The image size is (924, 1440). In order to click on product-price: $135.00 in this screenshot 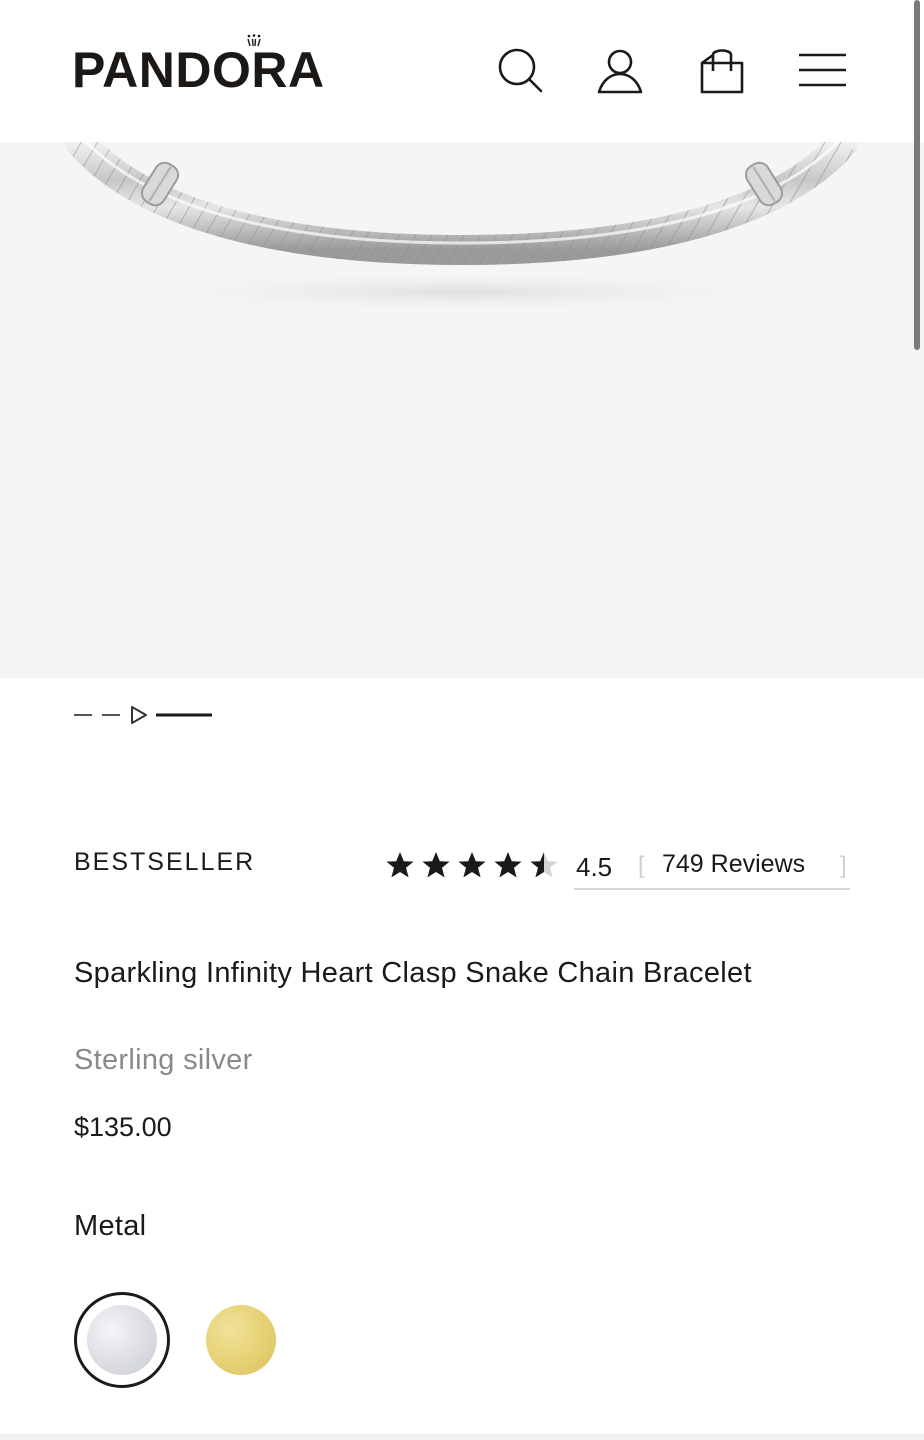, I will do `click(123, 1127)`.